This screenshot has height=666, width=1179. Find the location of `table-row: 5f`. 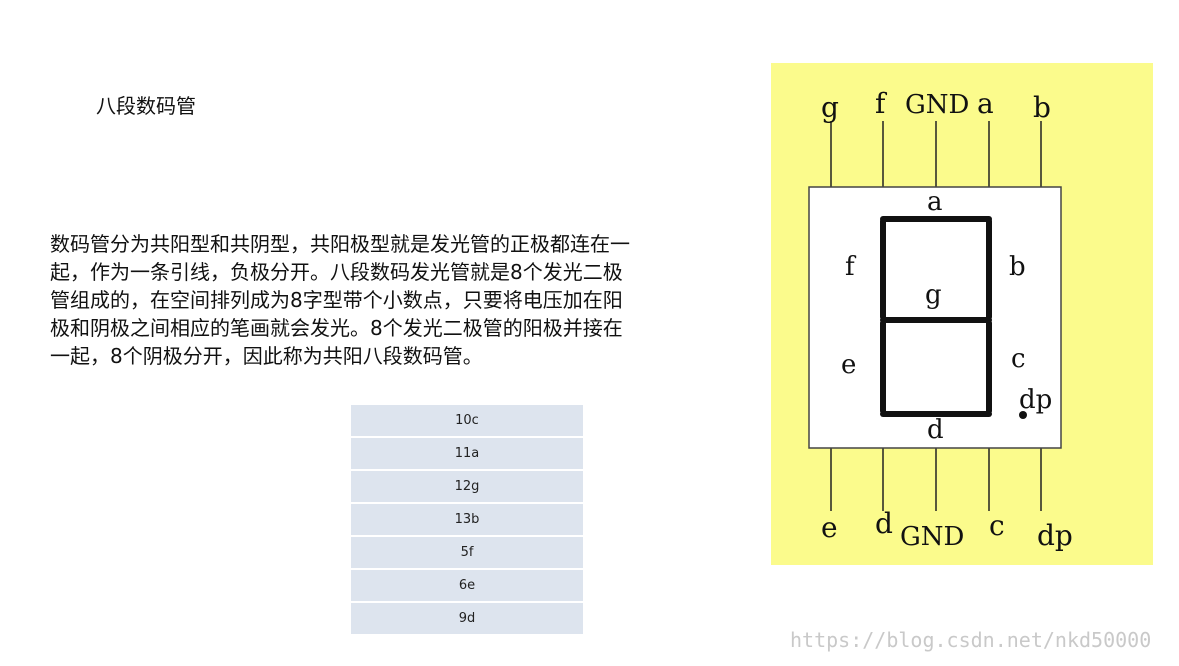

table-row: 5f is located at coordinates (467, 553).